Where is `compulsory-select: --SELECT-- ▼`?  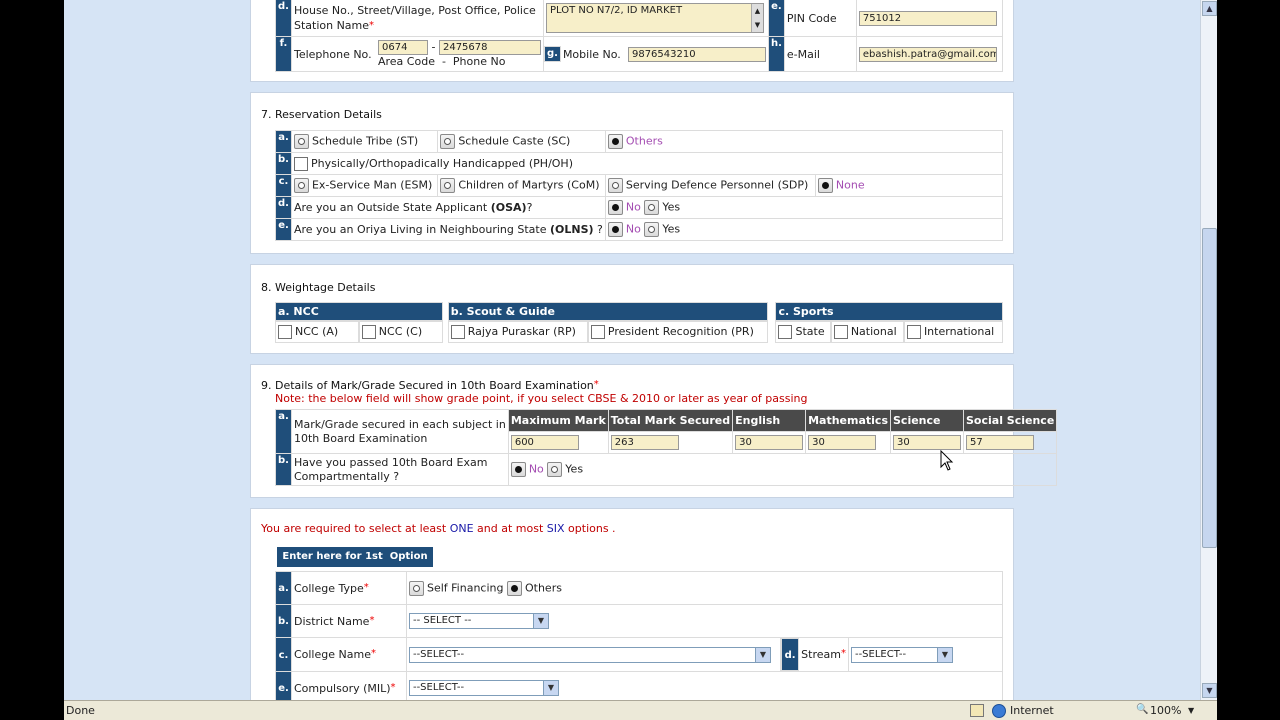
compulsory-select: --SELECT-- ▼ is located at coordinates (483, 688).